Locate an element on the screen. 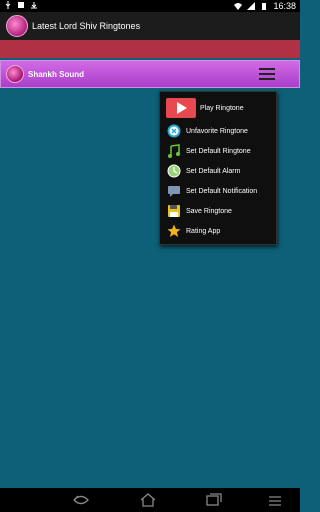  menu-icon is located at coordinates (267, 75).